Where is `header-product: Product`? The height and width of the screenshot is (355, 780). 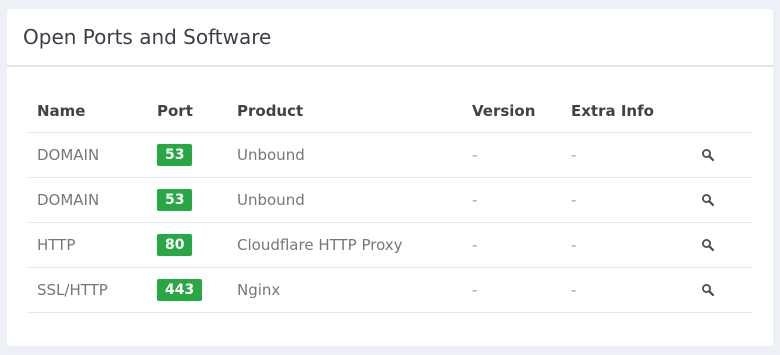 header-product: Product is located at coordinates (344, 111).